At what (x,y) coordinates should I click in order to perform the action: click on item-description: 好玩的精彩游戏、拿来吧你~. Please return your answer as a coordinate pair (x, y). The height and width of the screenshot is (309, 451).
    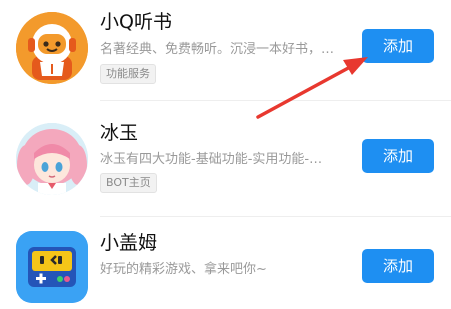
    Looking at the image, I should click on (183, 269).